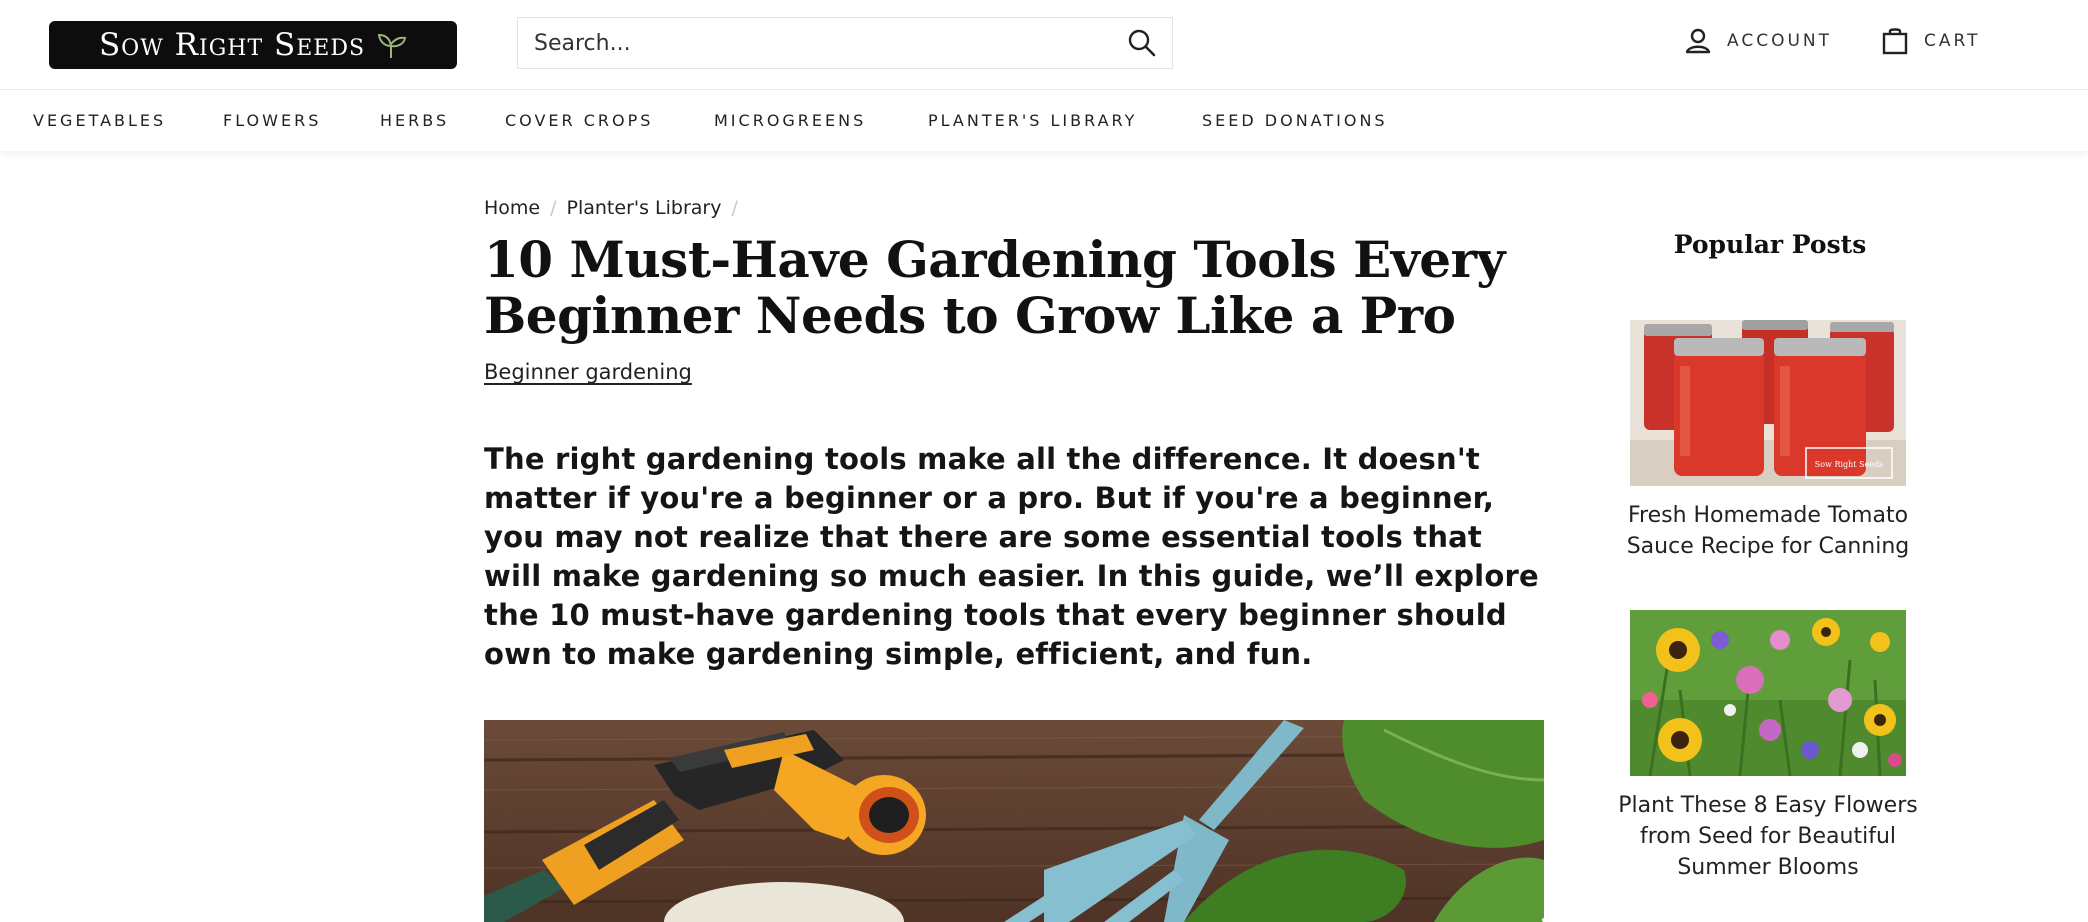  I want to click on article-tag-link: Beginner gardening, so click(588, 372).